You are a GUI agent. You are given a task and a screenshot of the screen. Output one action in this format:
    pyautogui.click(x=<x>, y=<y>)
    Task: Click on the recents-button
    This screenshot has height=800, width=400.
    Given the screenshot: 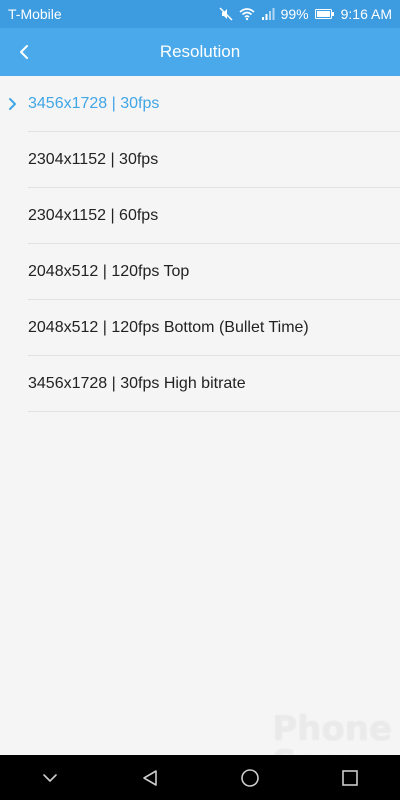 What is the action you would take?
    pyautogui.click(x=350, y=778)
    